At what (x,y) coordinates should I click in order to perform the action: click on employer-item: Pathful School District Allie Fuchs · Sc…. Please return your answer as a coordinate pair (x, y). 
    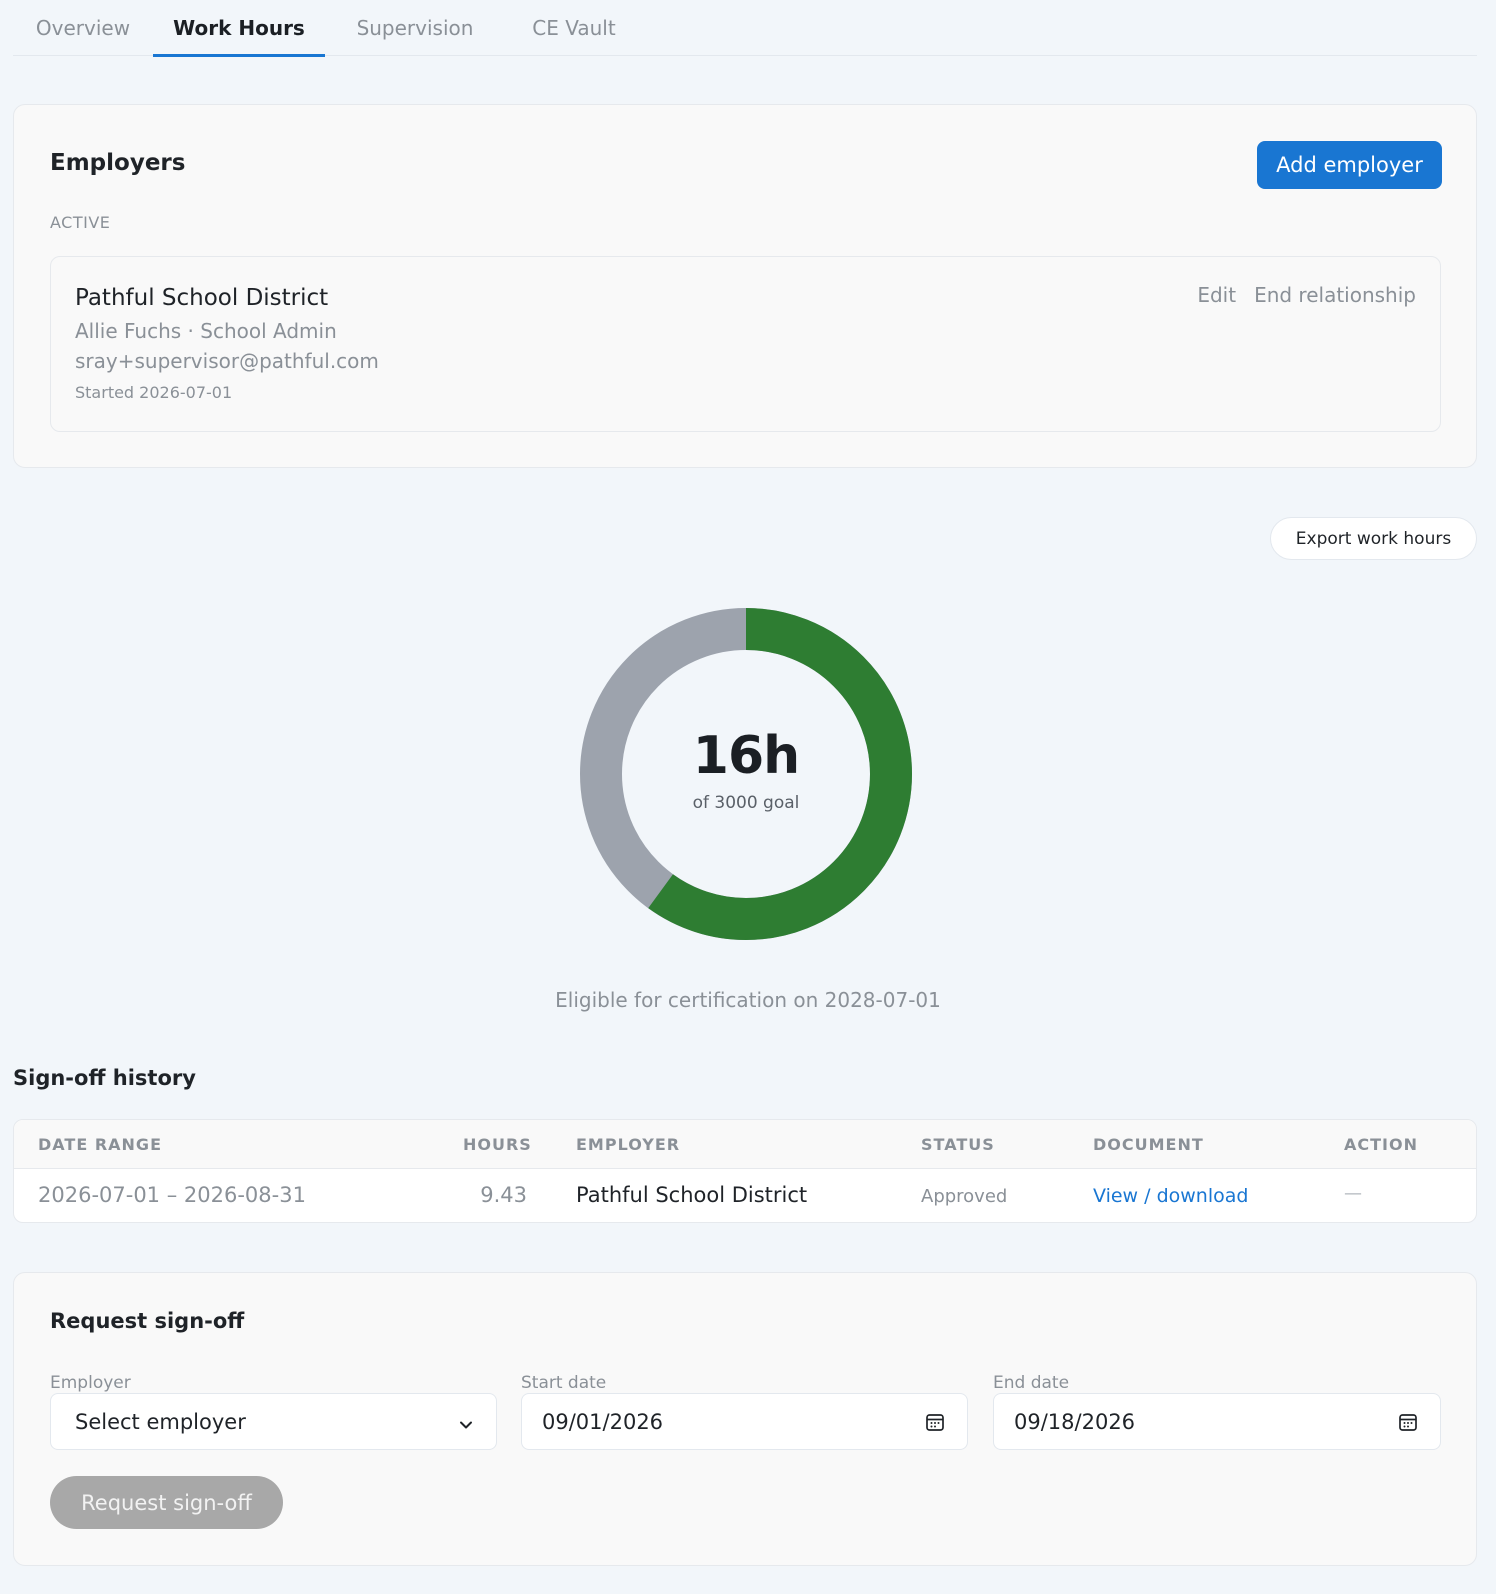
    Looking at the image, I should click on (745, 344).